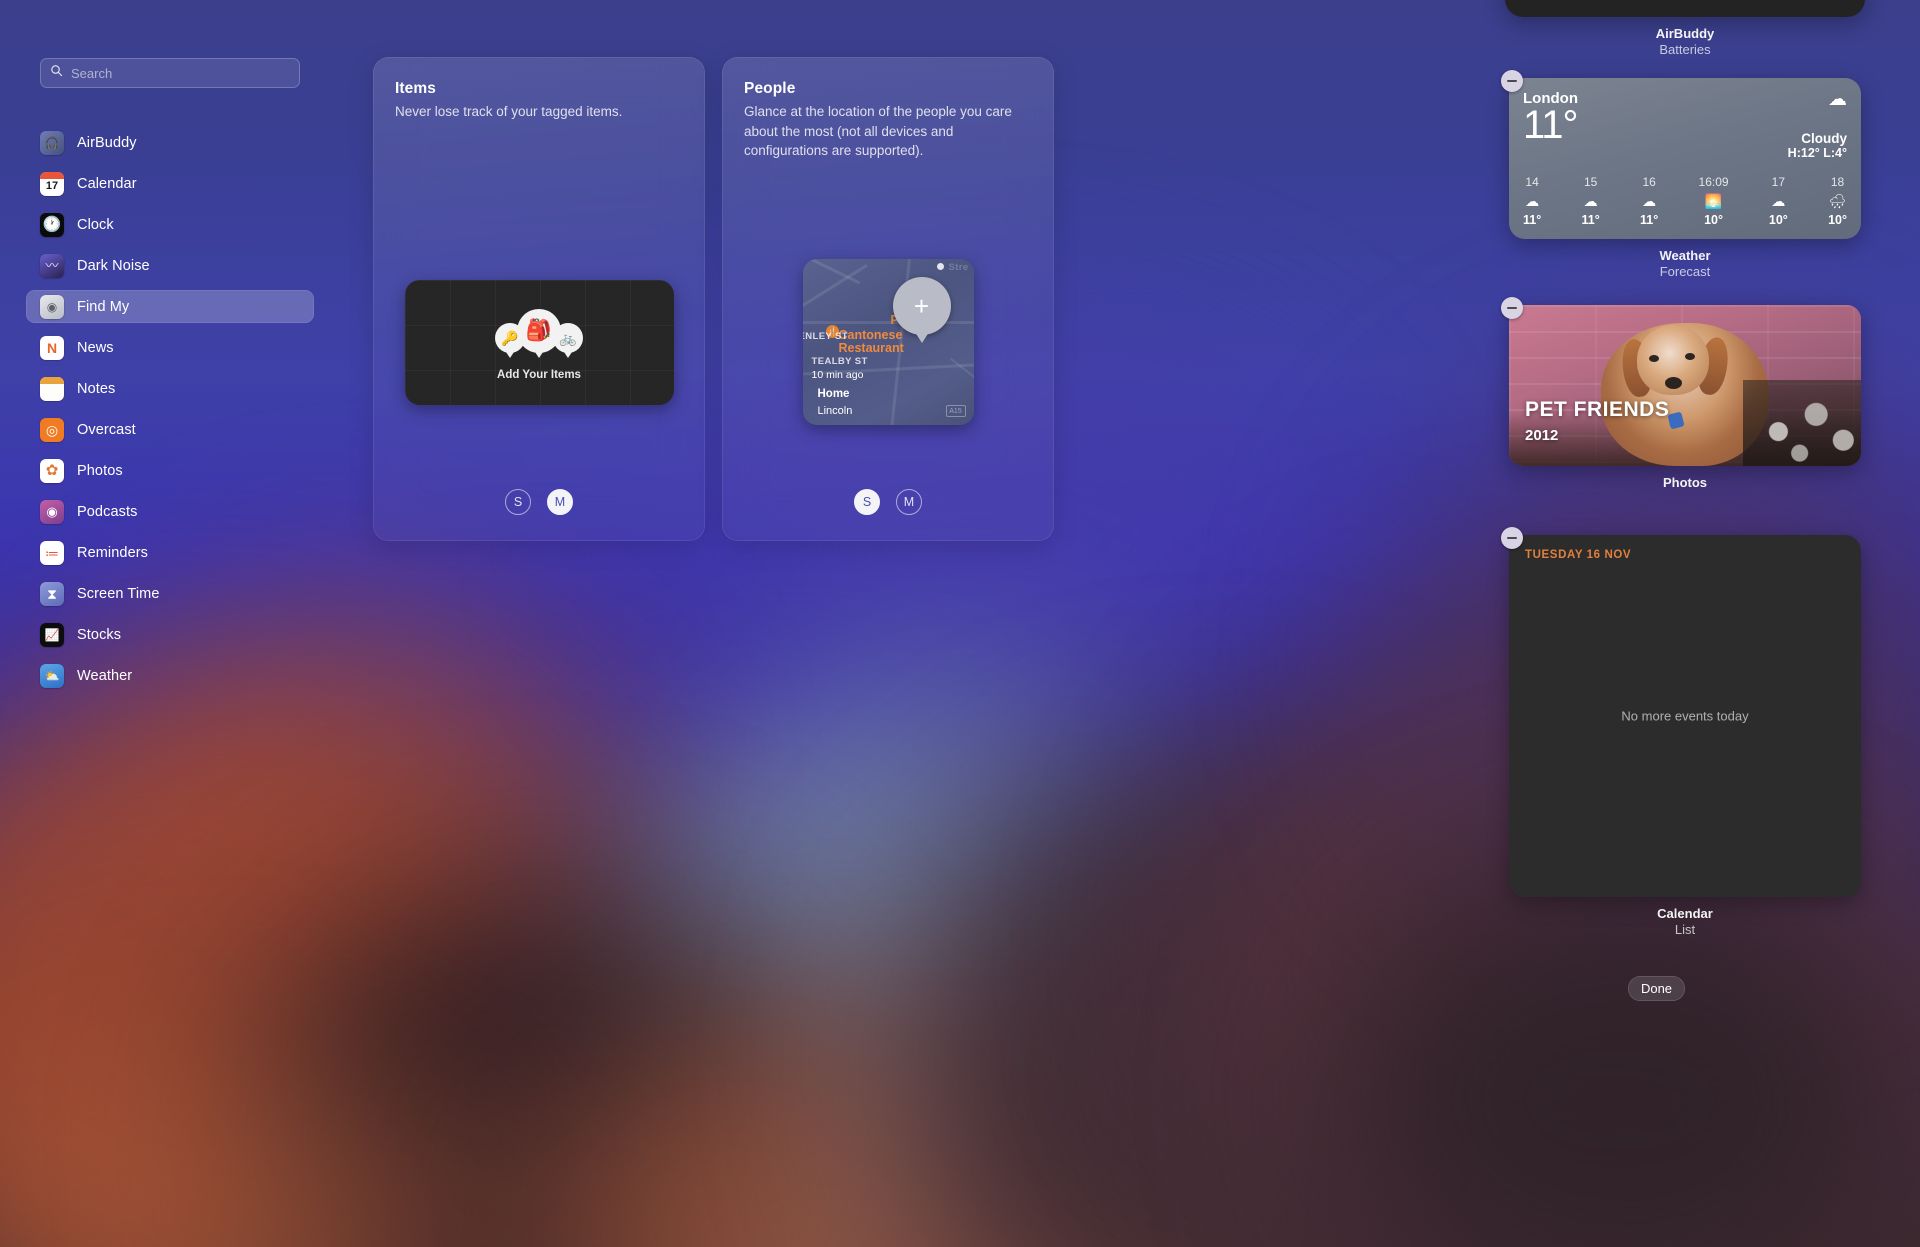 This screenshot has width=1920, height=1247. Describe the element at coordinates (839, 361) in the screenshot. I see `street-label-tealby: TEALBY ST` at that location.